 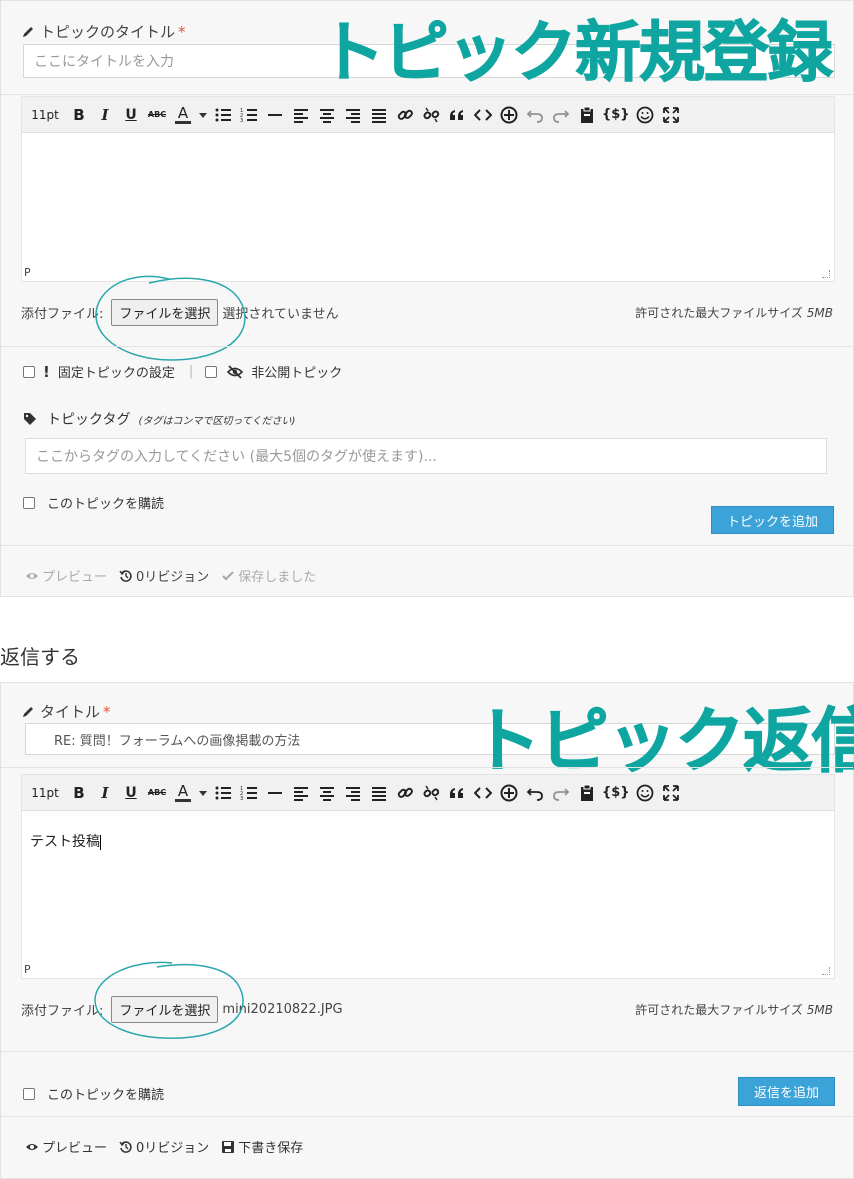 I want to click on editor-body: P, so click(x=428, y=207).